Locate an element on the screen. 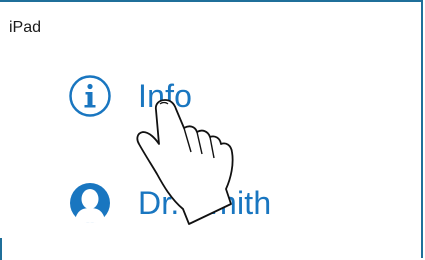 Image resolution: width=425 pixels, height=260 pixels. person-avatar-icon is located at coordinates (90, 203).